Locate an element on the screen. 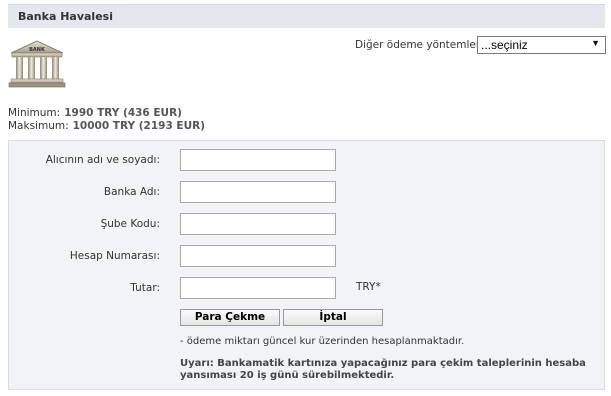 The image size is (611, 396). bank-icon-label: BANK is located at coordinates (37, 50).